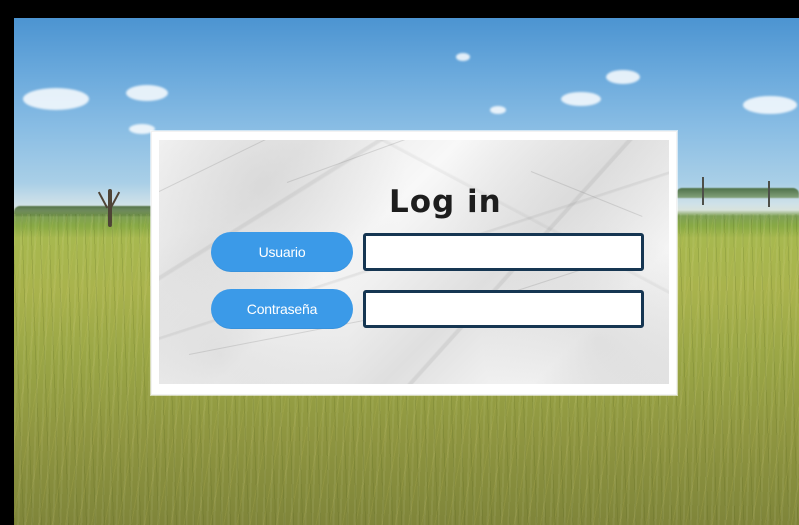 The width and height of the screenshot is (799, 525). Describe the element at coordinates (282, 252) in the screenshot. I see `username-label: Usuario` at that location.